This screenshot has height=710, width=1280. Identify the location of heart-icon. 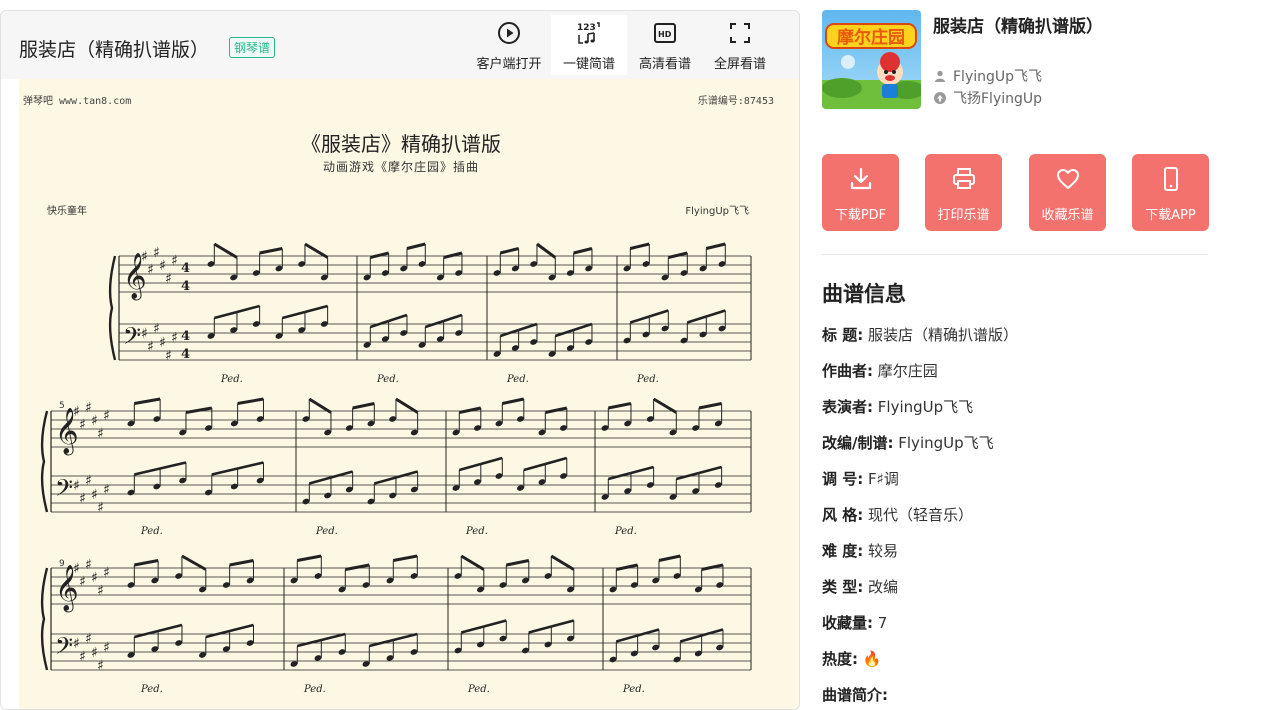
(1067, 179).